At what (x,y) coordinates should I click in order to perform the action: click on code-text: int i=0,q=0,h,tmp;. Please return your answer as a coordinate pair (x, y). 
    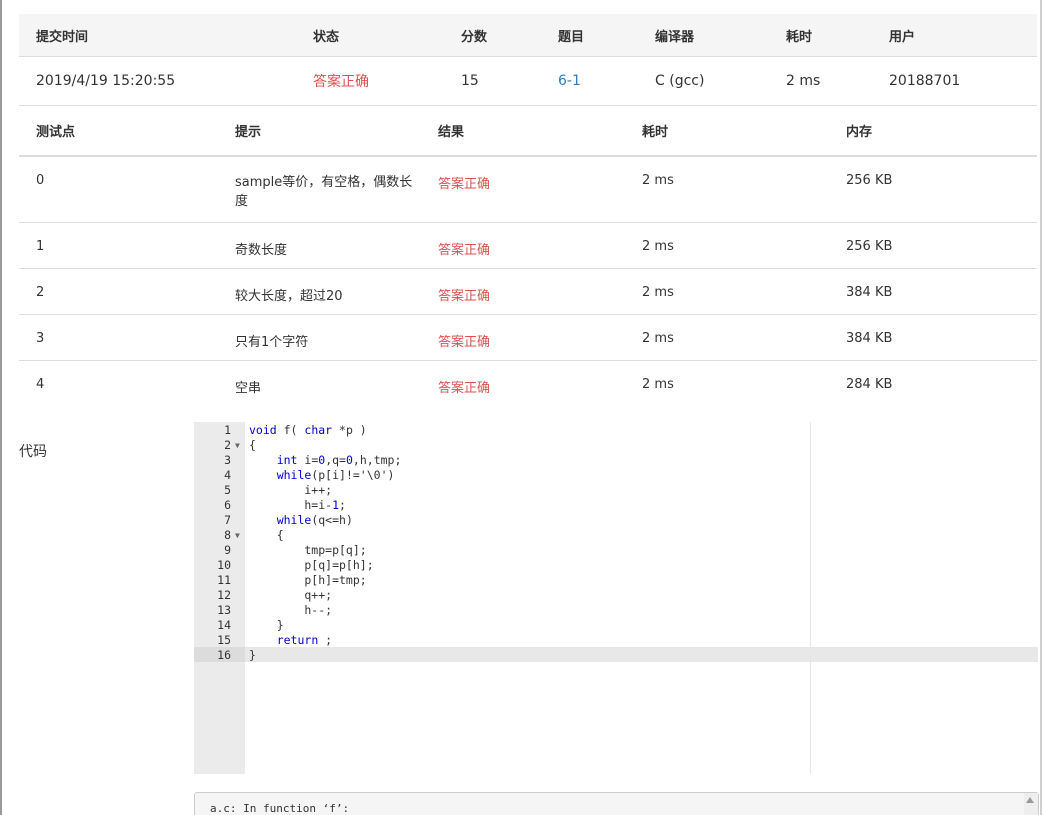
    Looking at the image, I should click on (339, 460).